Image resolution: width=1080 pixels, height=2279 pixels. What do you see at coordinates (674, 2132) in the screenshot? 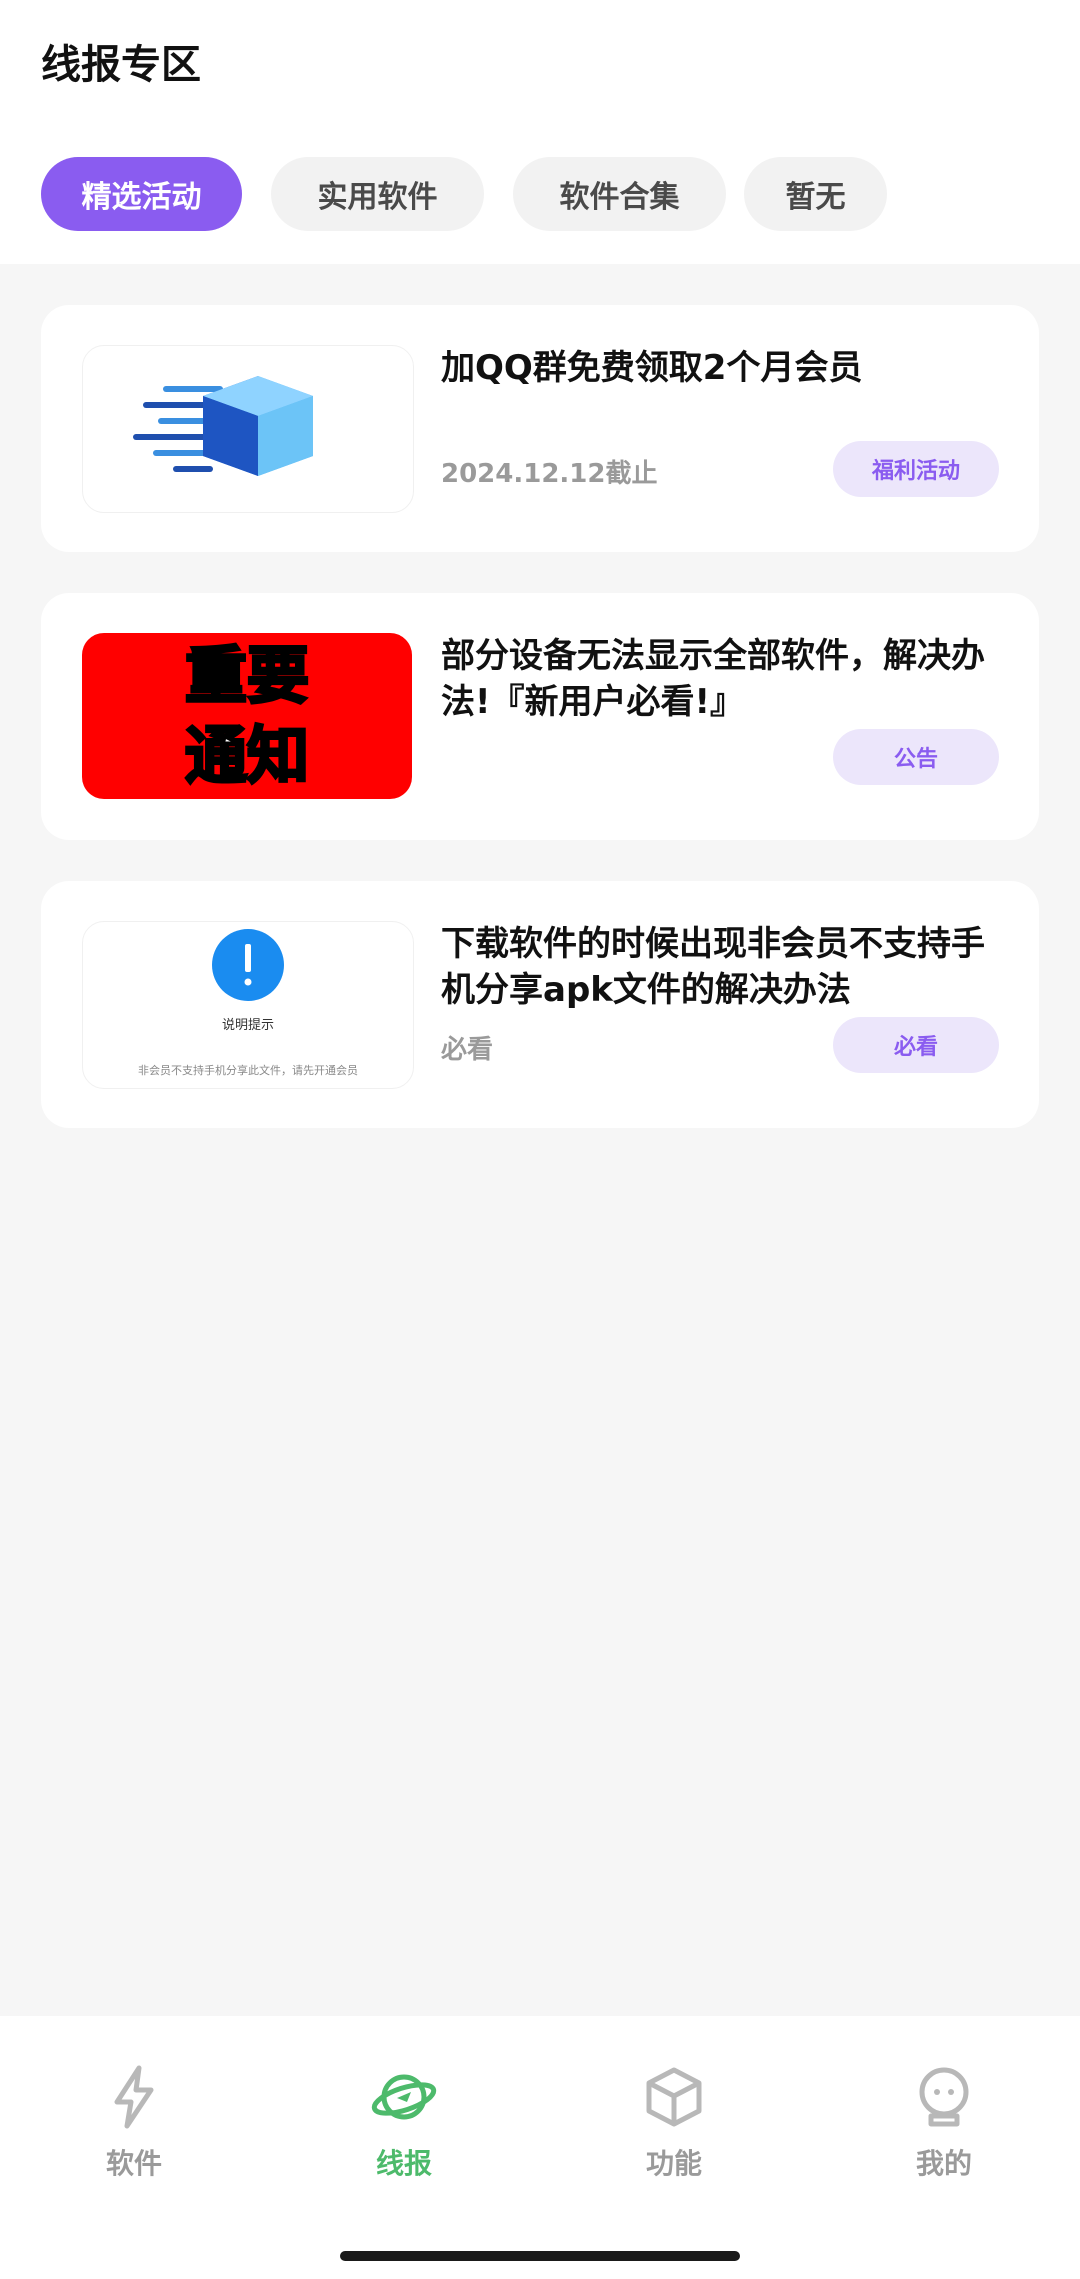
I see `nav-item-functions: 功能` at bounding box center [674, 2132].